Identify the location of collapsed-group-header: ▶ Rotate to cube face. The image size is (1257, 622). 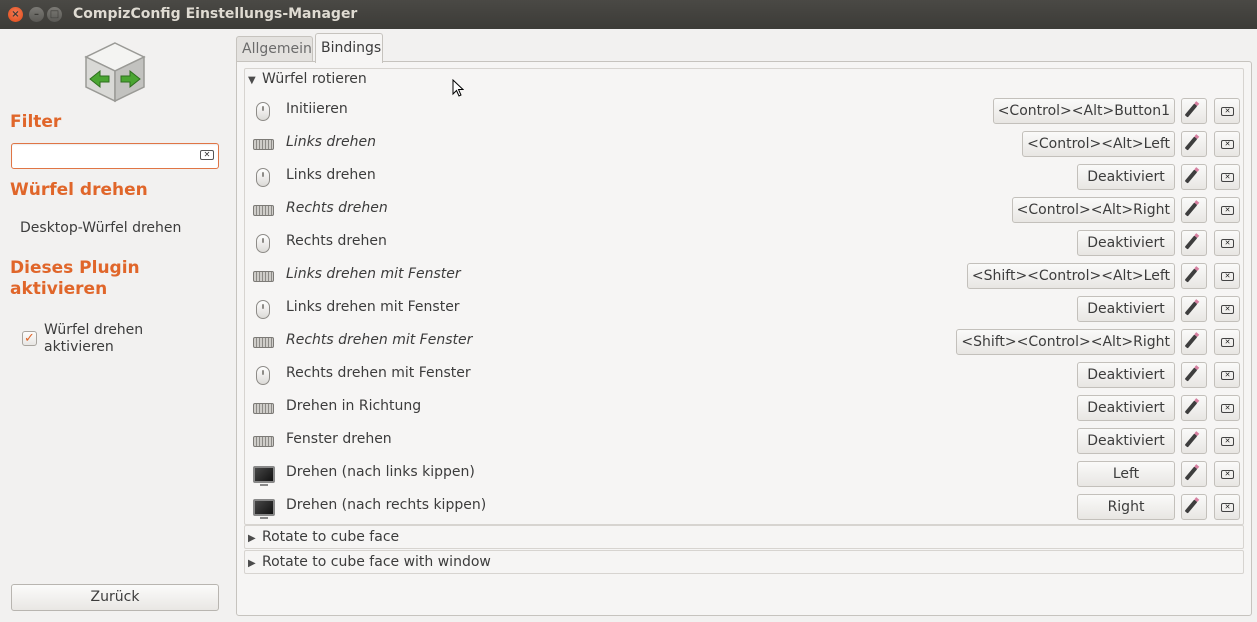
(323, 537).